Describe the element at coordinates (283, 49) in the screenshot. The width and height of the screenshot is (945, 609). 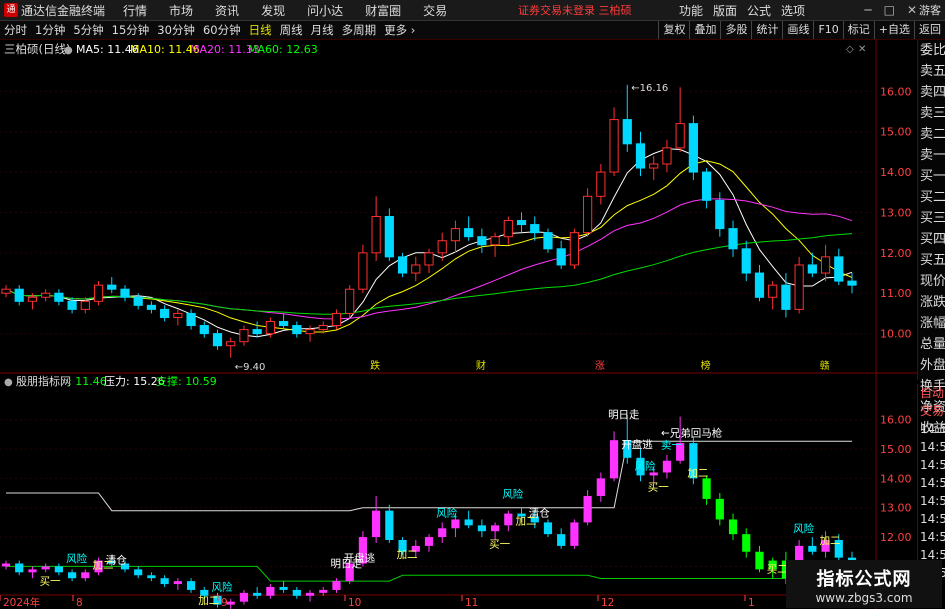
I see `ma60-label: MA60: 12.63` at that location.